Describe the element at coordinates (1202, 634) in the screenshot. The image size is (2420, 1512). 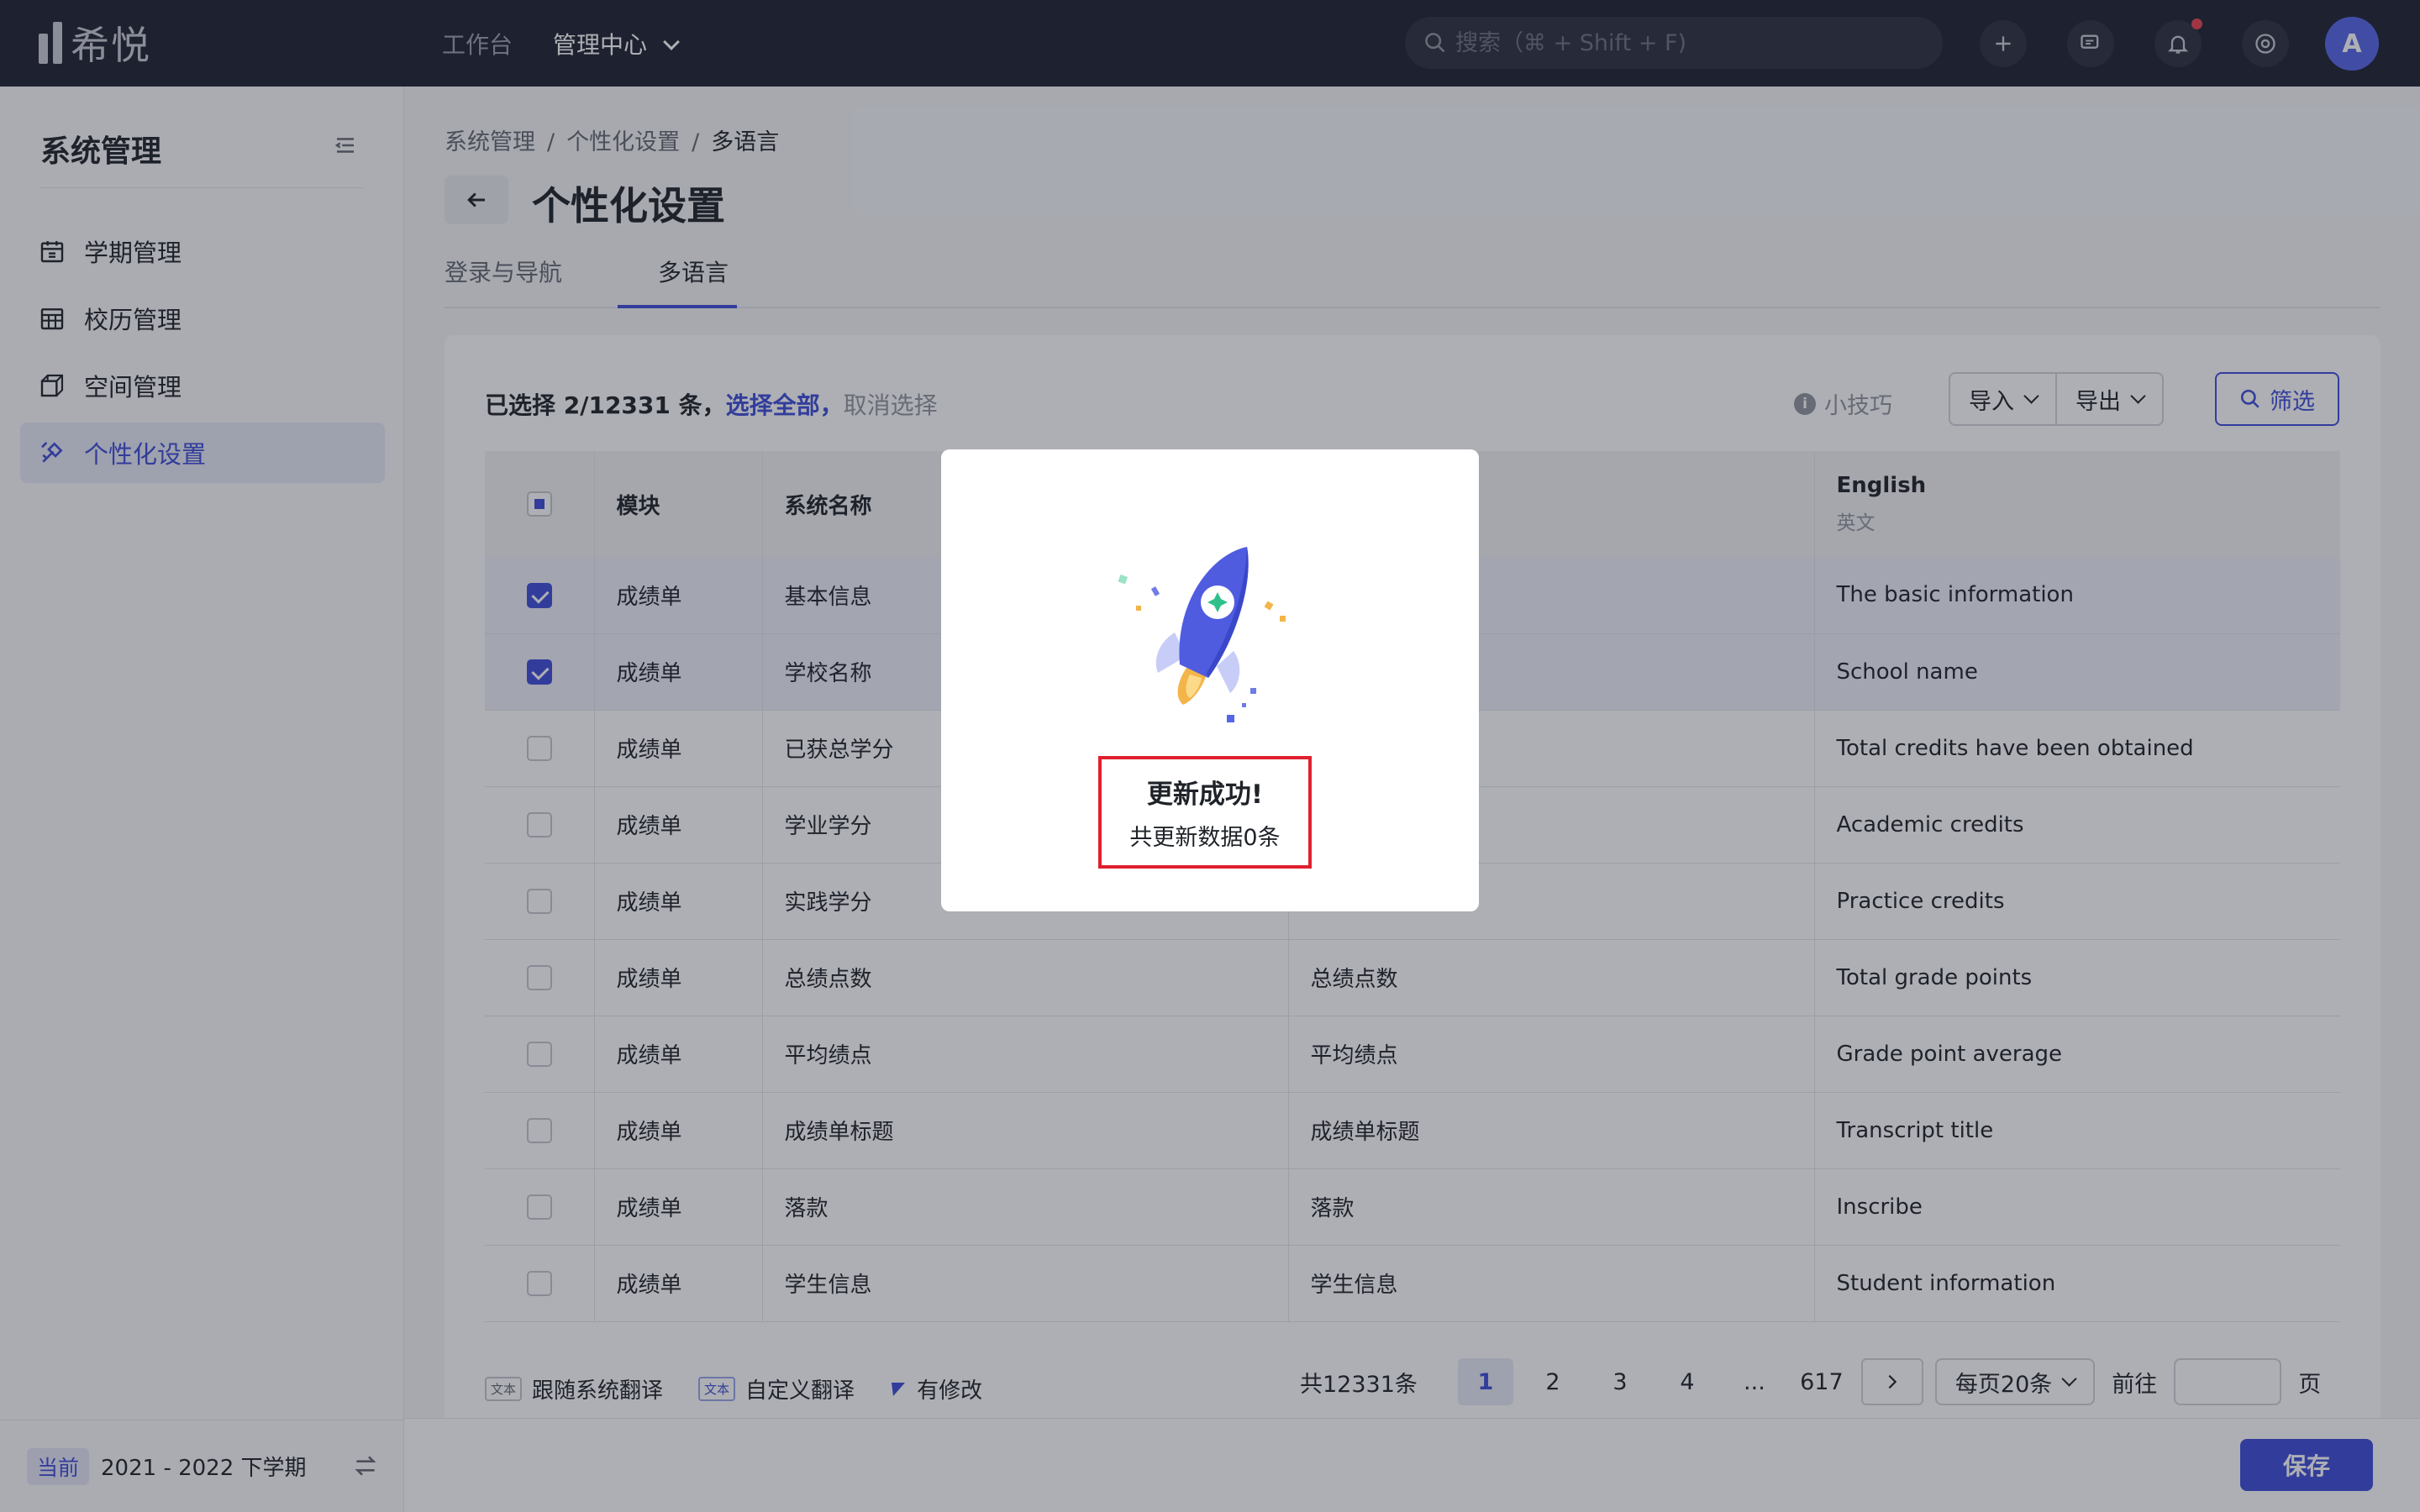
I see `rocket-illustration` at that location.